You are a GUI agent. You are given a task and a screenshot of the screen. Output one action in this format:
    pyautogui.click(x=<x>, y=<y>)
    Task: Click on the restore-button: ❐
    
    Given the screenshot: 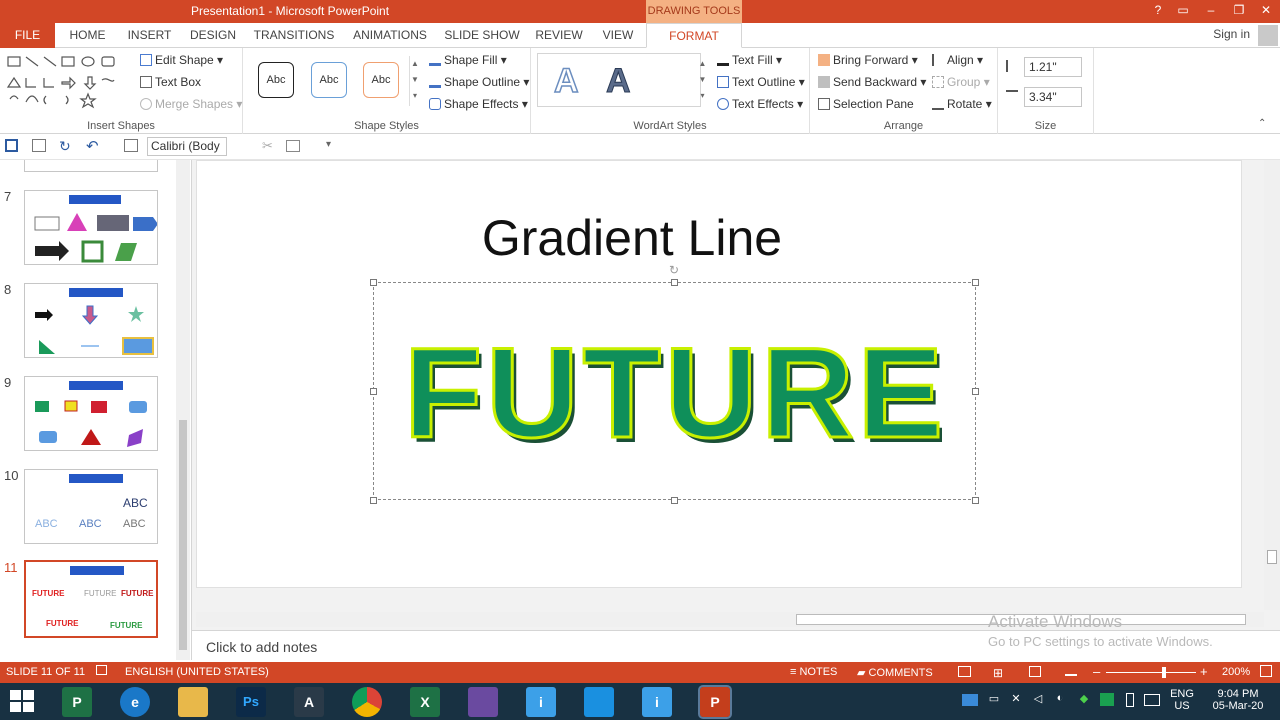 What is the action you would take?
    pyautogui.click(x=1239, y=11)
    